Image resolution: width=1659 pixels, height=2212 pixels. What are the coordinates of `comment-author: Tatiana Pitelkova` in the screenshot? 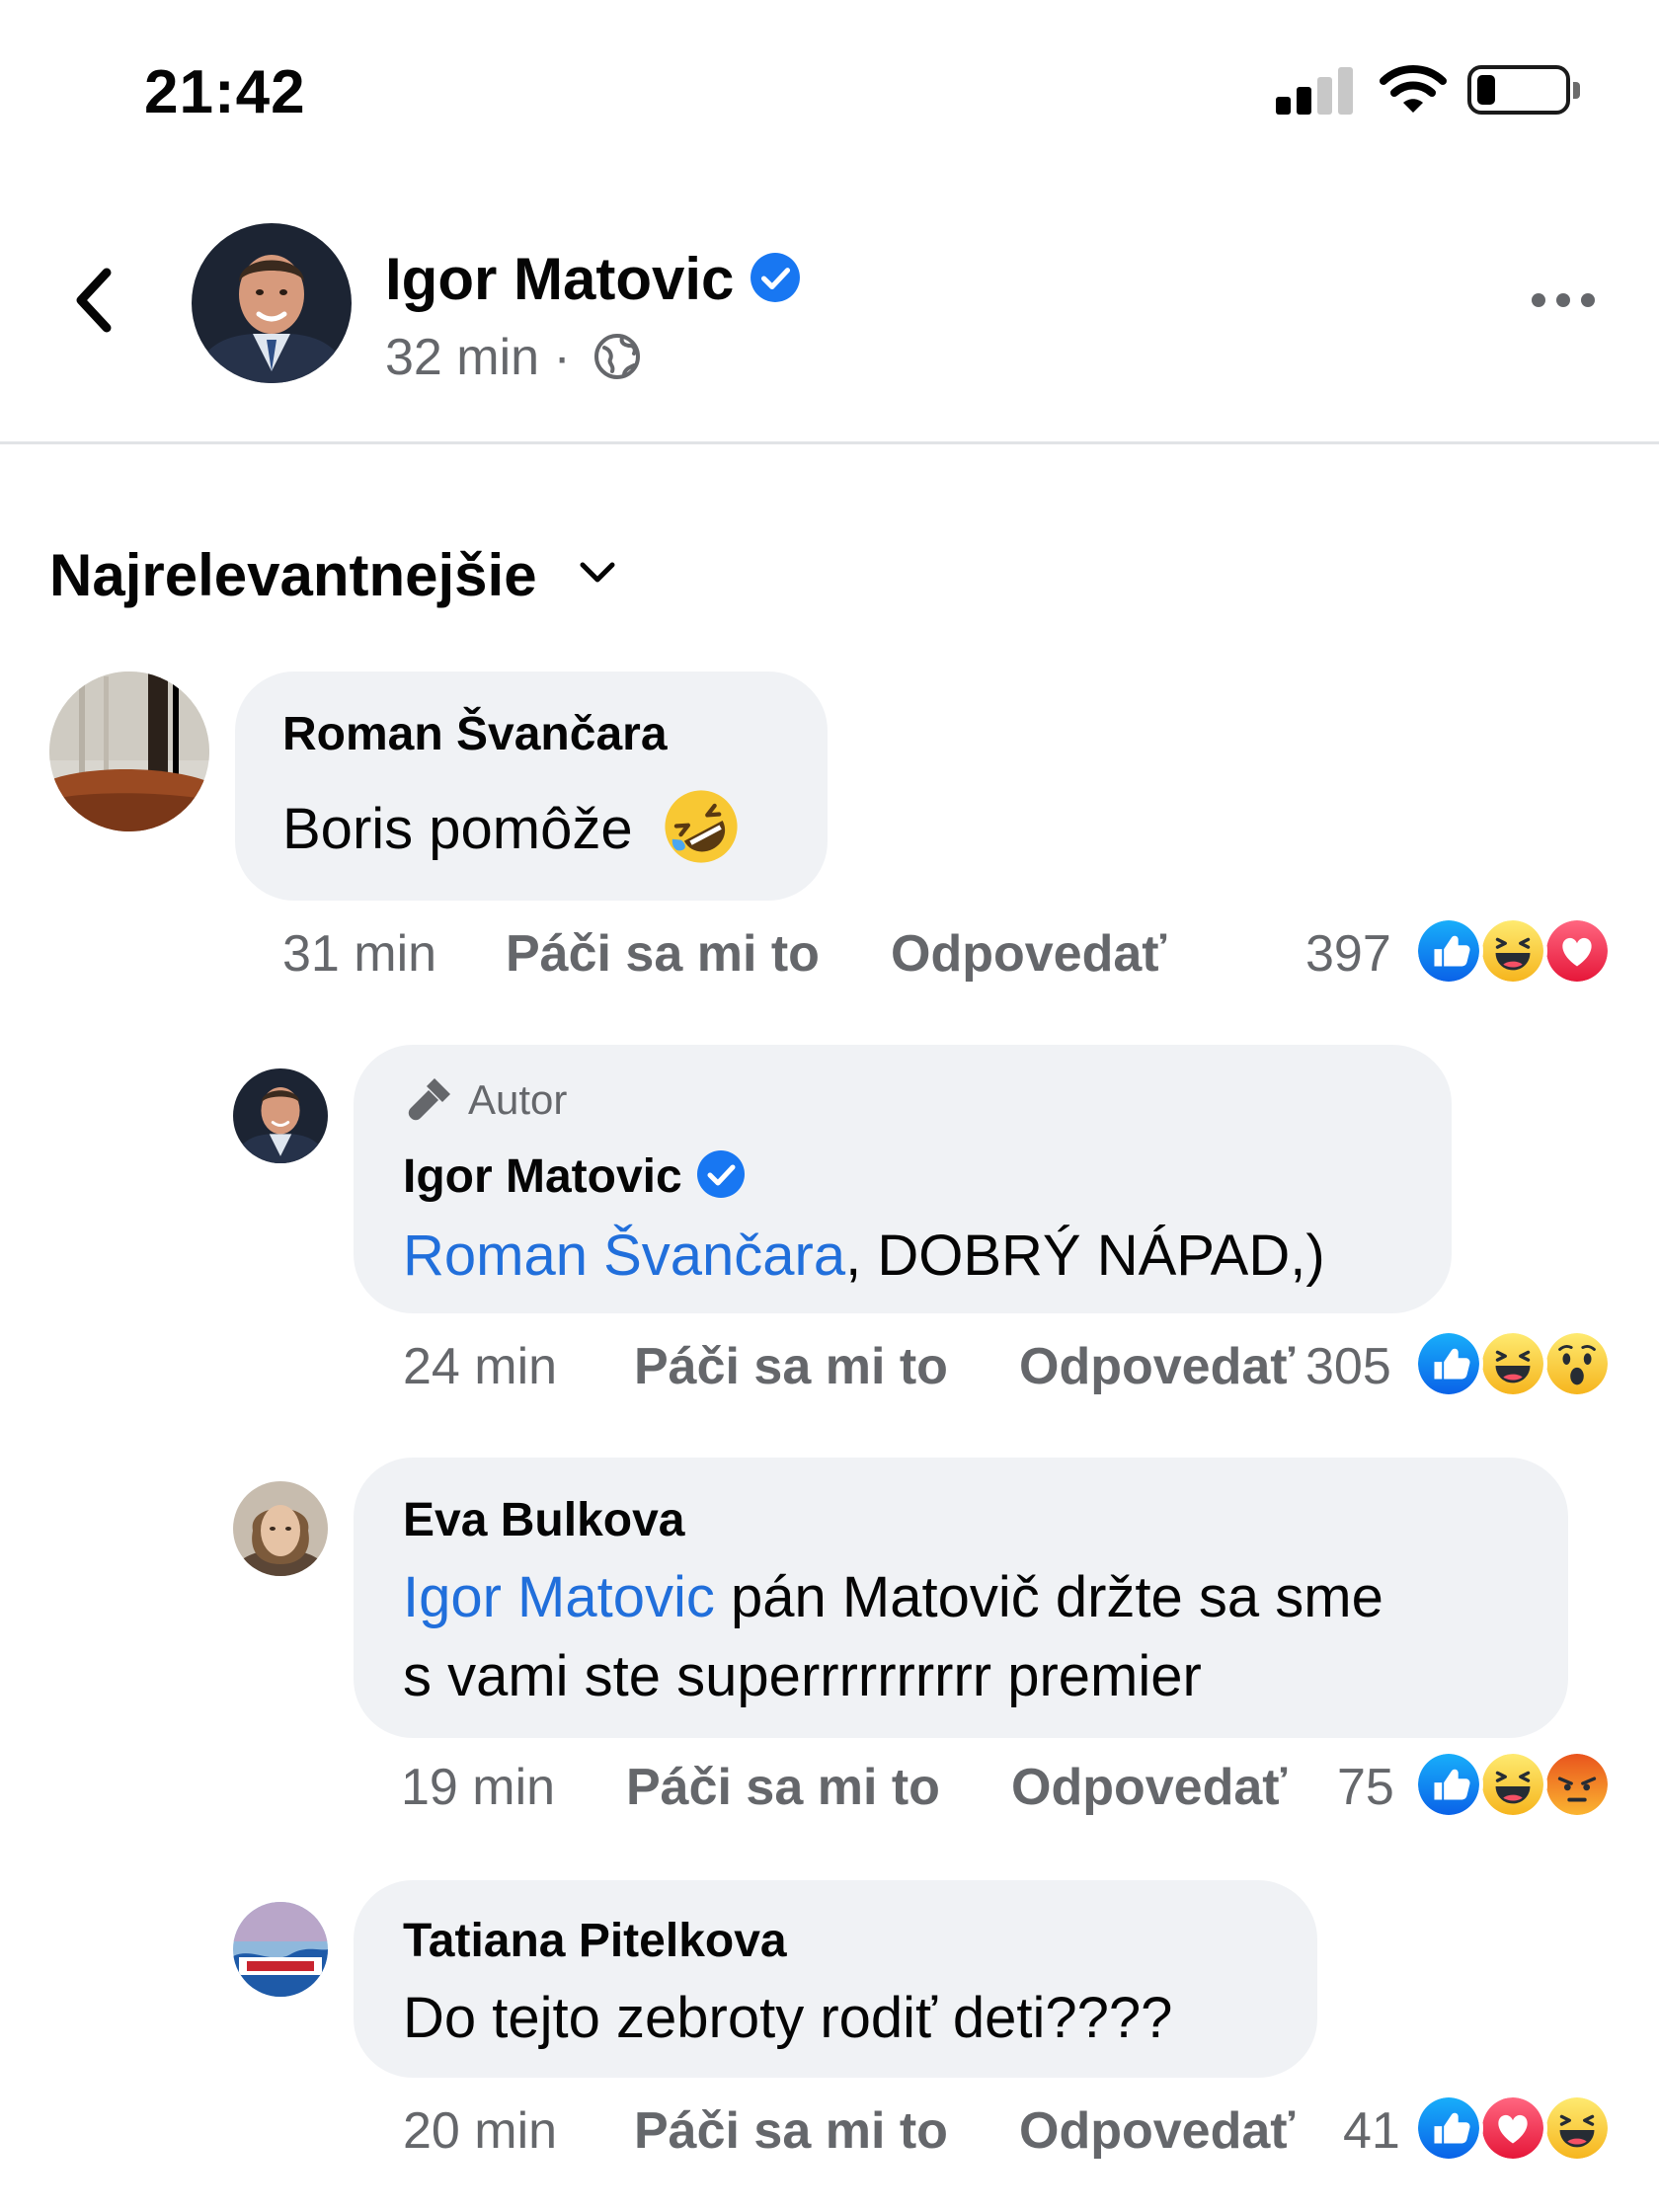 It's located at (595, 1941).